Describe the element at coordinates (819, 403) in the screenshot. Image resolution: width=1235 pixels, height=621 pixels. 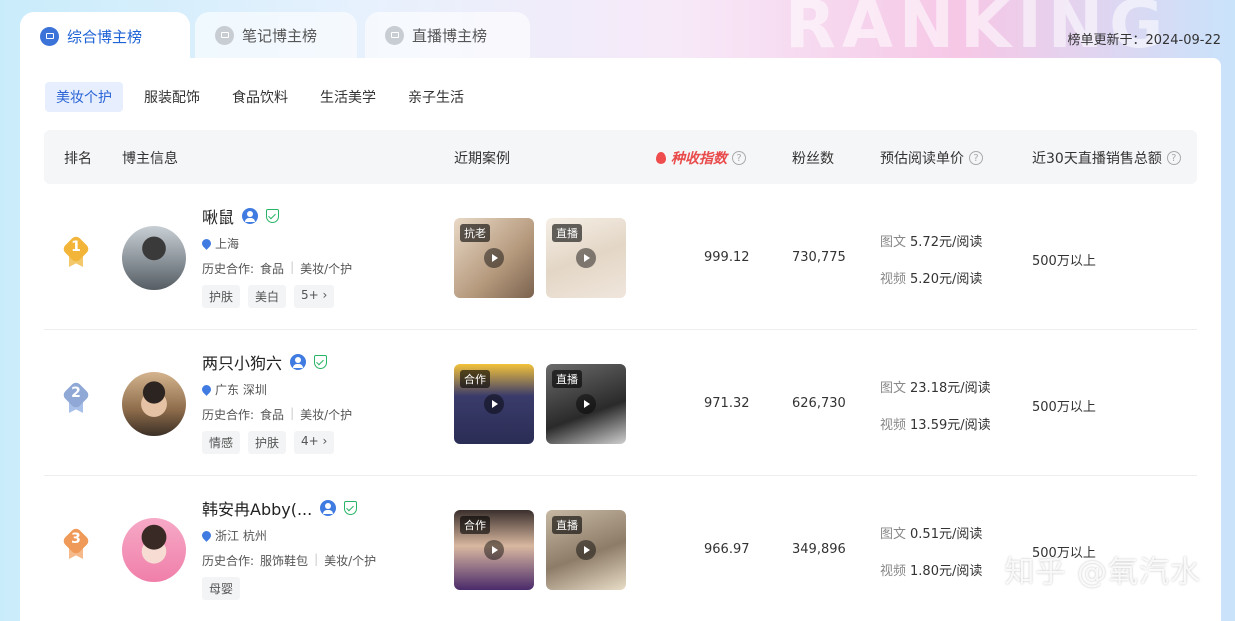
I see `fans-count: 626,730` at that location.